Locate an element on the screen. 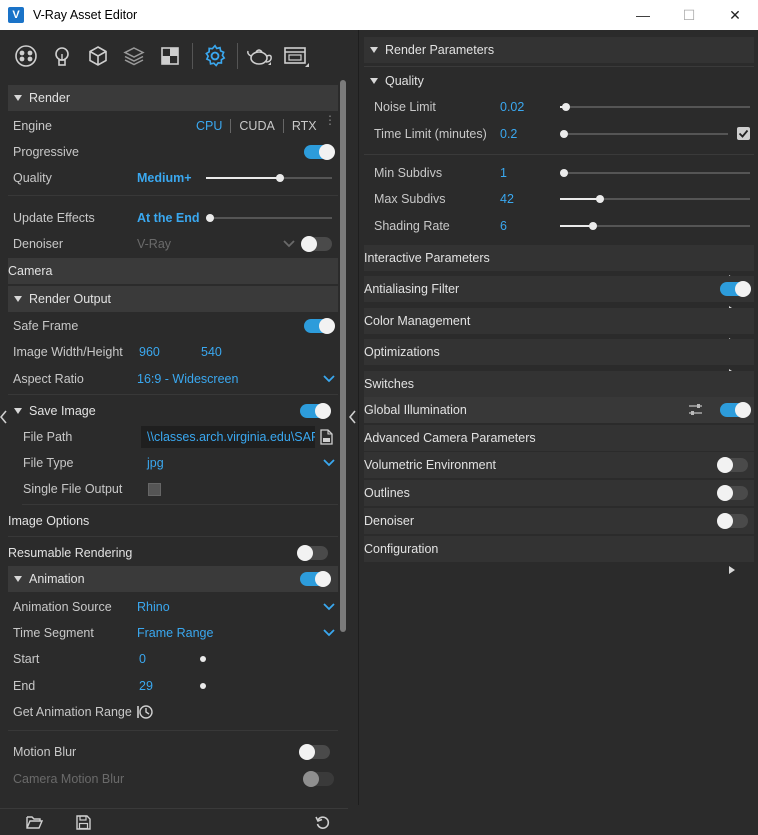 Image resolution: width=758 pixels, height=835 pixels. camera-motion-blur-toggle is located at coordinates (318, 779).